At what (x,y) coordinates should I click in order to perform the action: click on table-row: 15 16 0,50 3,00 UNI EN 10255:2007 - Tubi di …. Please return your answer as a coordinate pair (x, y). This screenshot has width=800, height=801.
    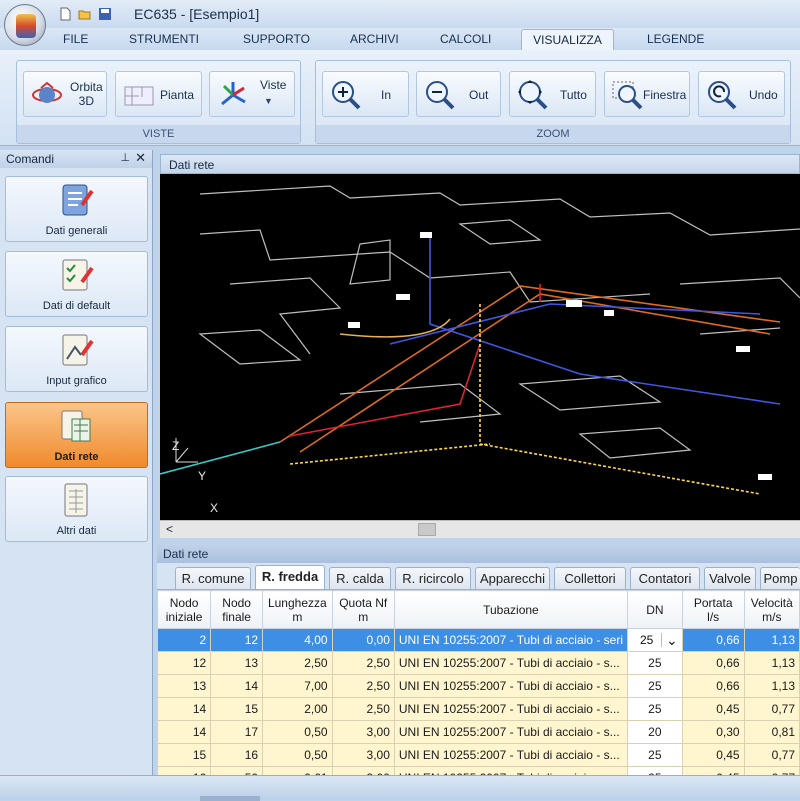
    Looking at the image, I should click on (478, 755).